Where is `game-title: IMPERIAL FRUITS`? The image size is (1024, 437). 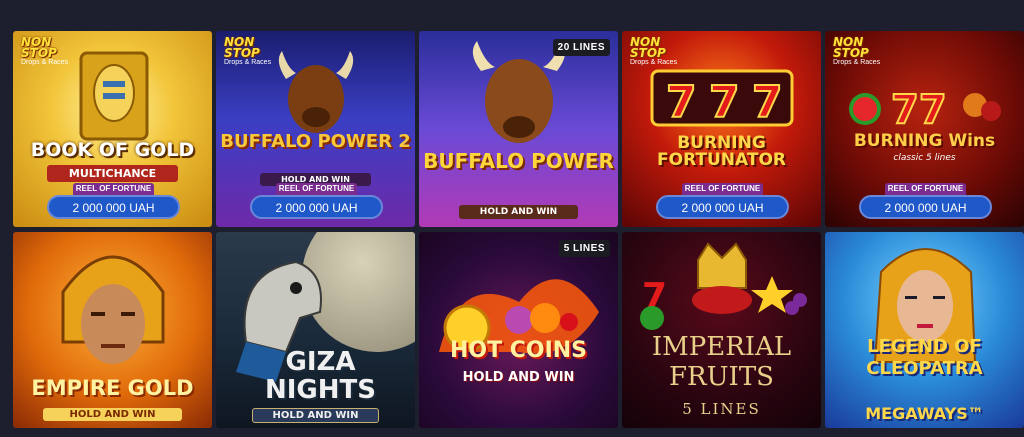 game-title: IMPERIAL FRUITS is located at coordinates (721, 362).